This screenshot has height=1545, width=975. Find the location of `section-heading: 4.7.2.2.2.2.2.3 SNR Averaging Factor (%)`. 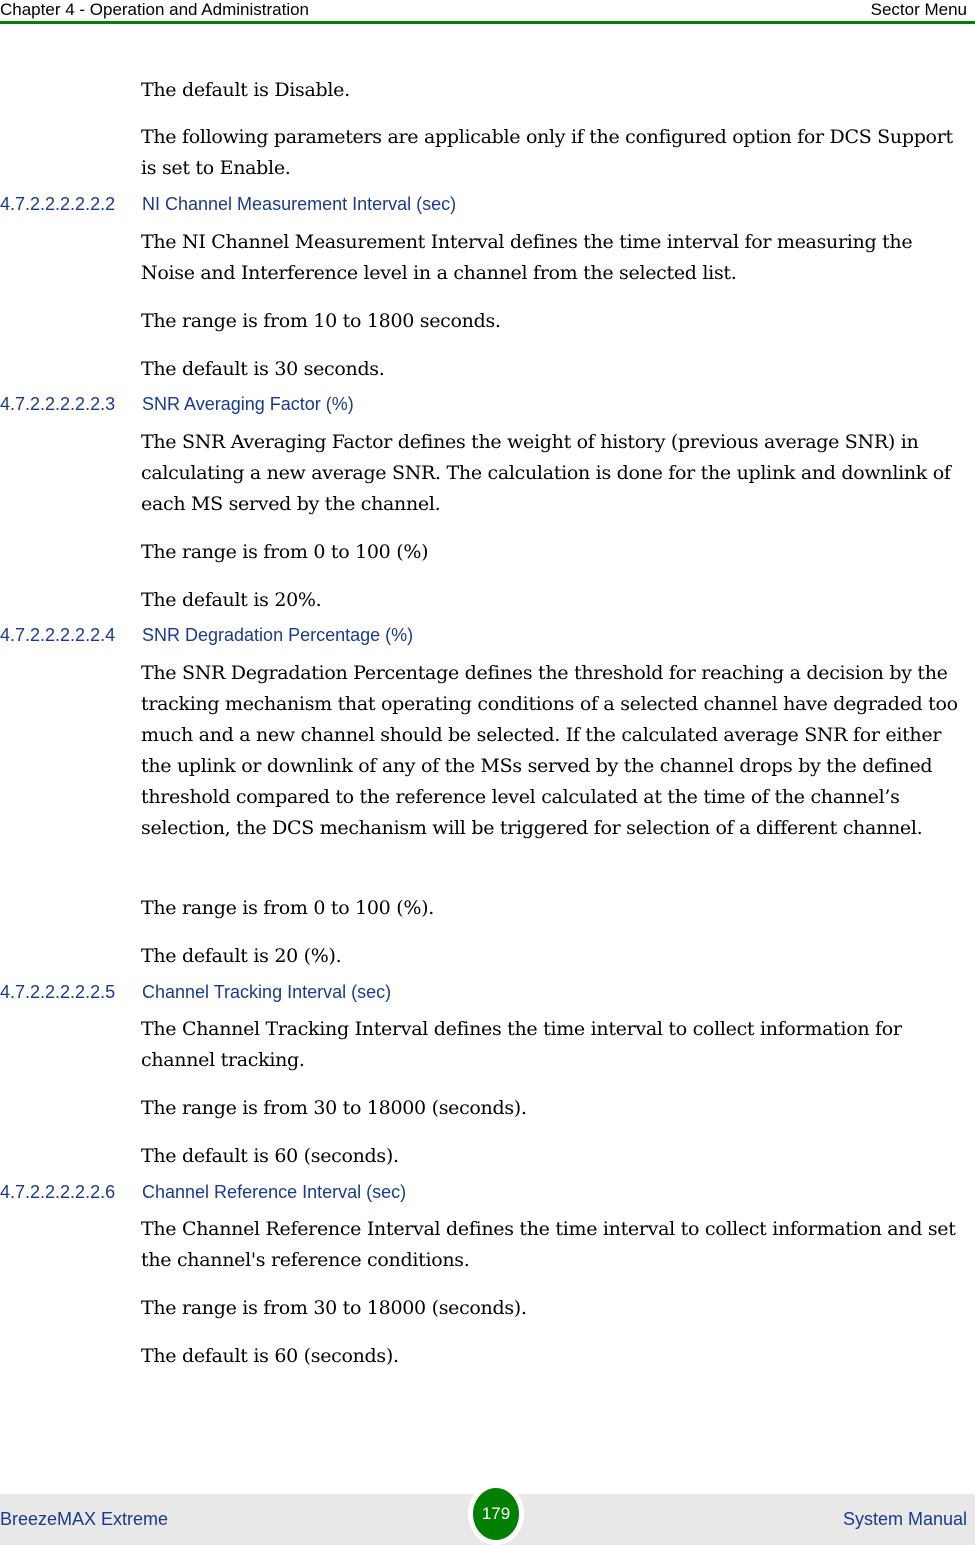

section-heading: 4.7.2.2.2.2.2.3 SNR Averaging Factor (%) is located at coordinates (177, 404).